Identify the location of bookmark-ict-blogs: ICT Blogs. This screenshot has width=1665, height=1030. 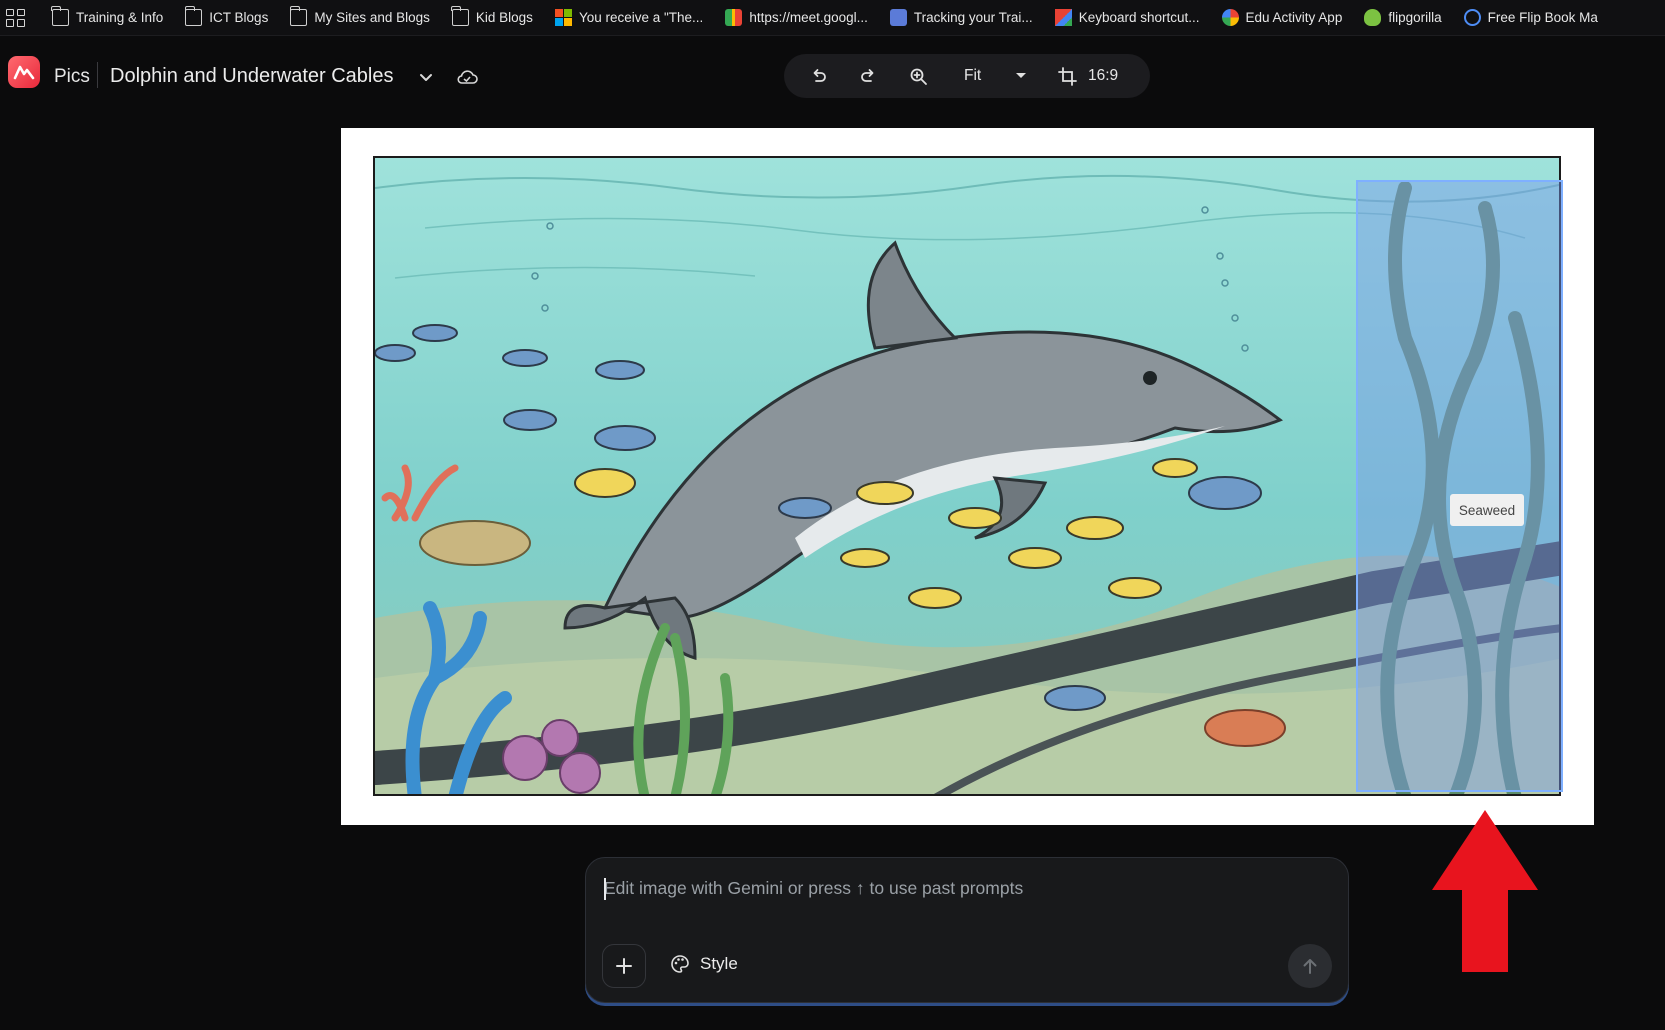
(226, 16).